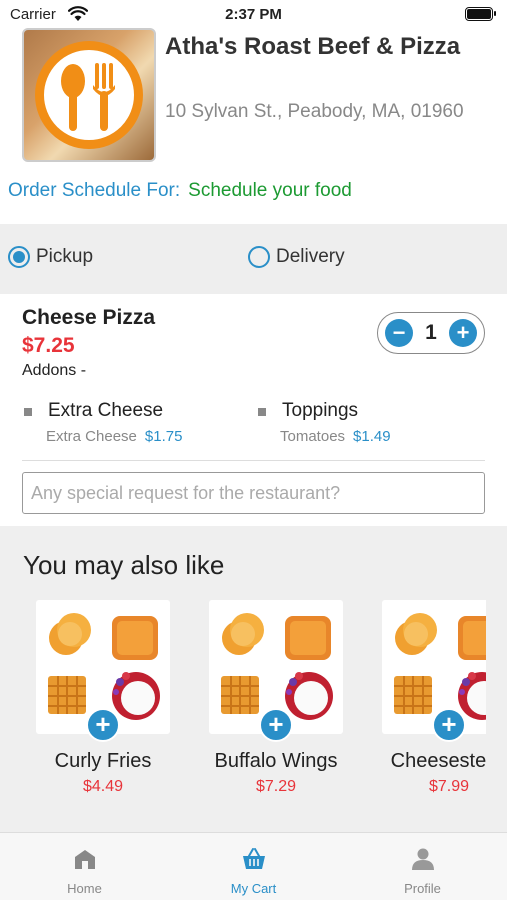 This screenshot has height=900, width=507. I want to click on addon-detail-name: Tomatoes, so click(313, 436).